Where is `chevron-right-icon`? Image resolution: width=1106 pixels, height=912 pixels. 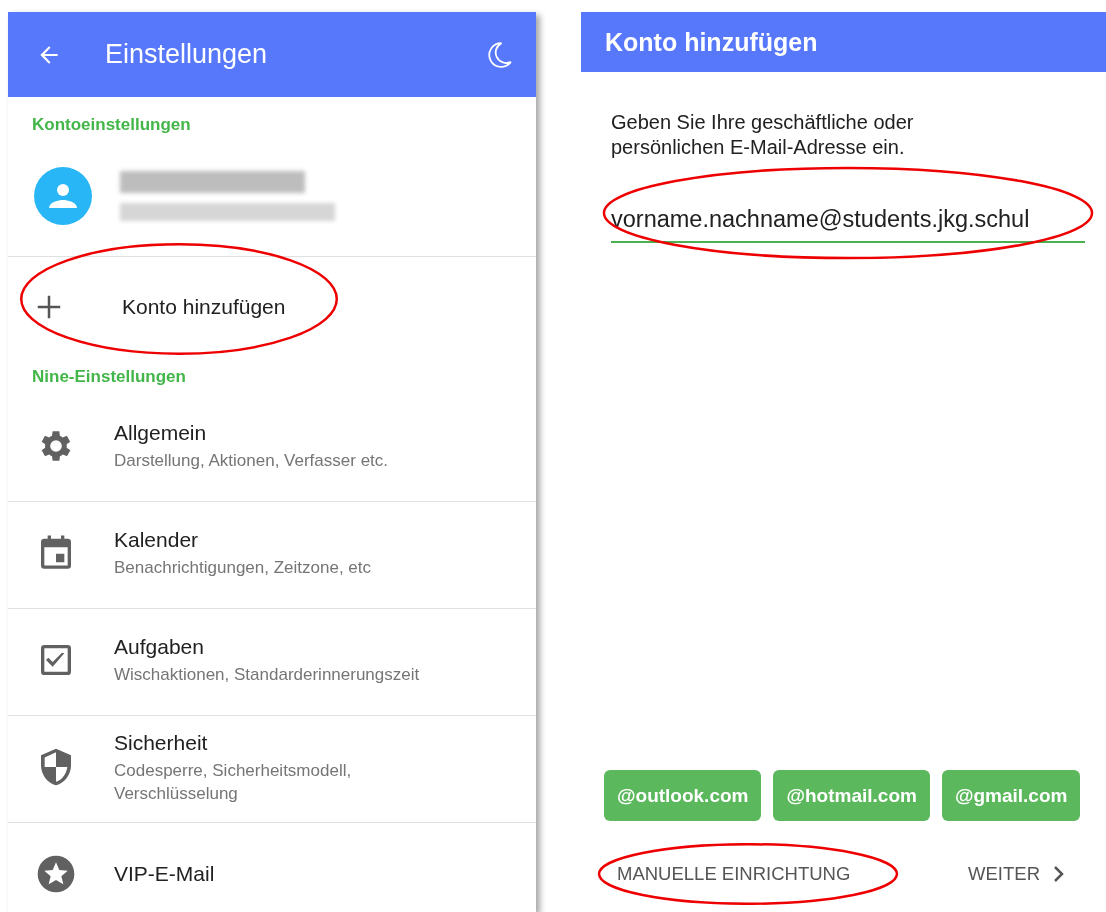 chevron-right-icon is located at coordinates (1059, 874).